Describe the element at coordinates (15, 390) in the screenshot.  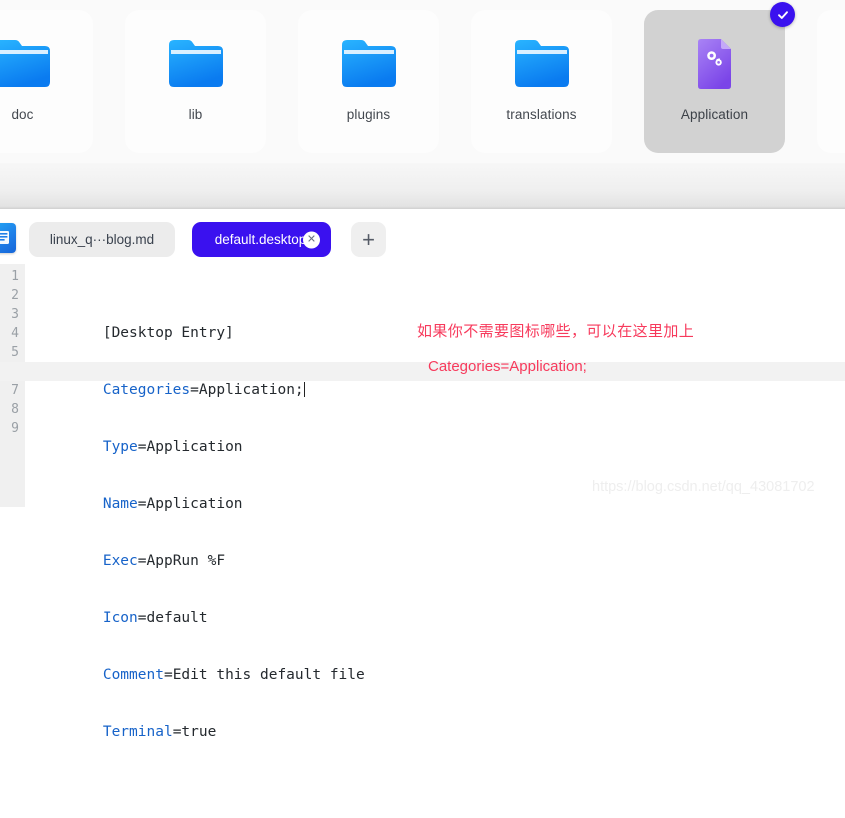
I see `line-number: 7` at that location.